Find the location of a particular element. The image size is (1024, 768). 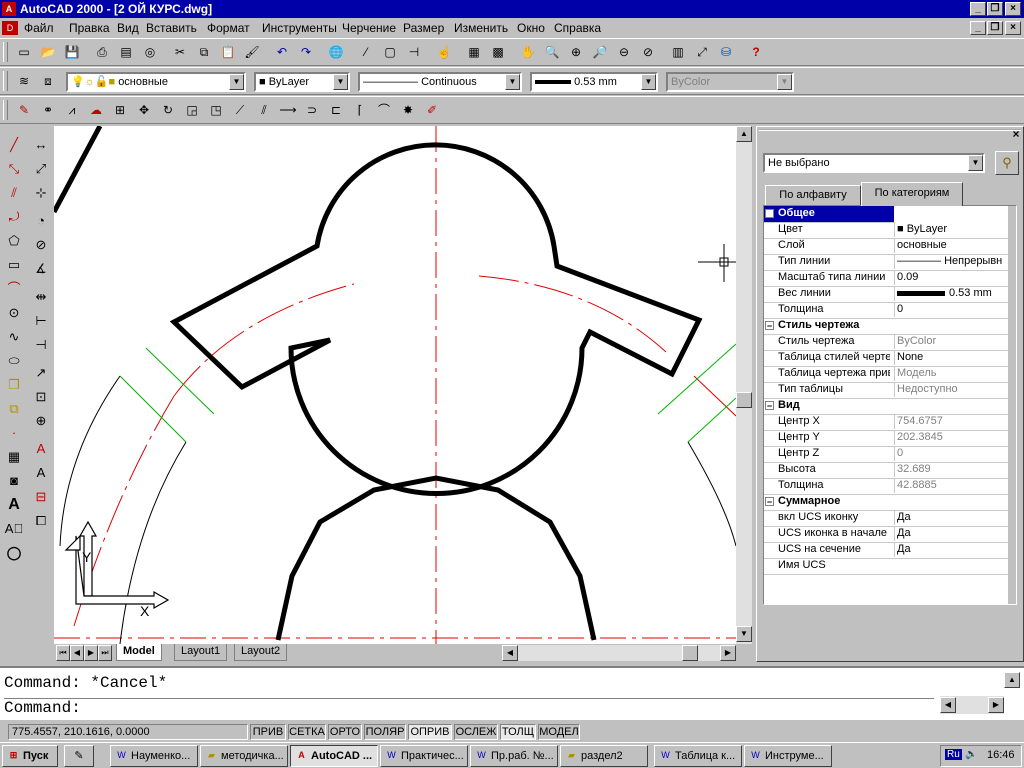

property-row: Масштаб типа линии 0.09 is located at coordinates (886, 278).